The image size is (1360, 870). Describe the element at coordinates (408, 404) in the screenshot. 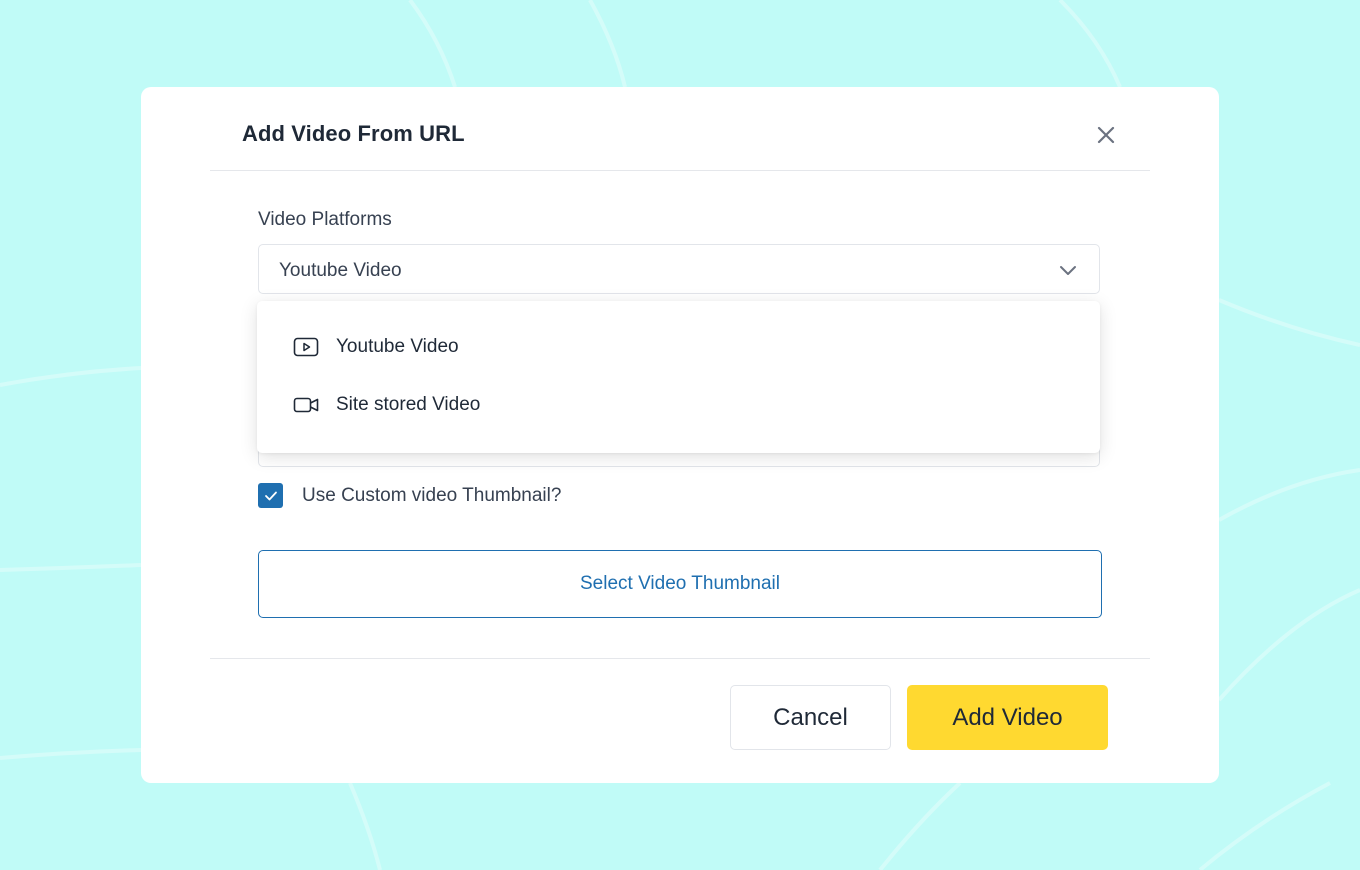

I see `option-label: Site stored Video` at that location.